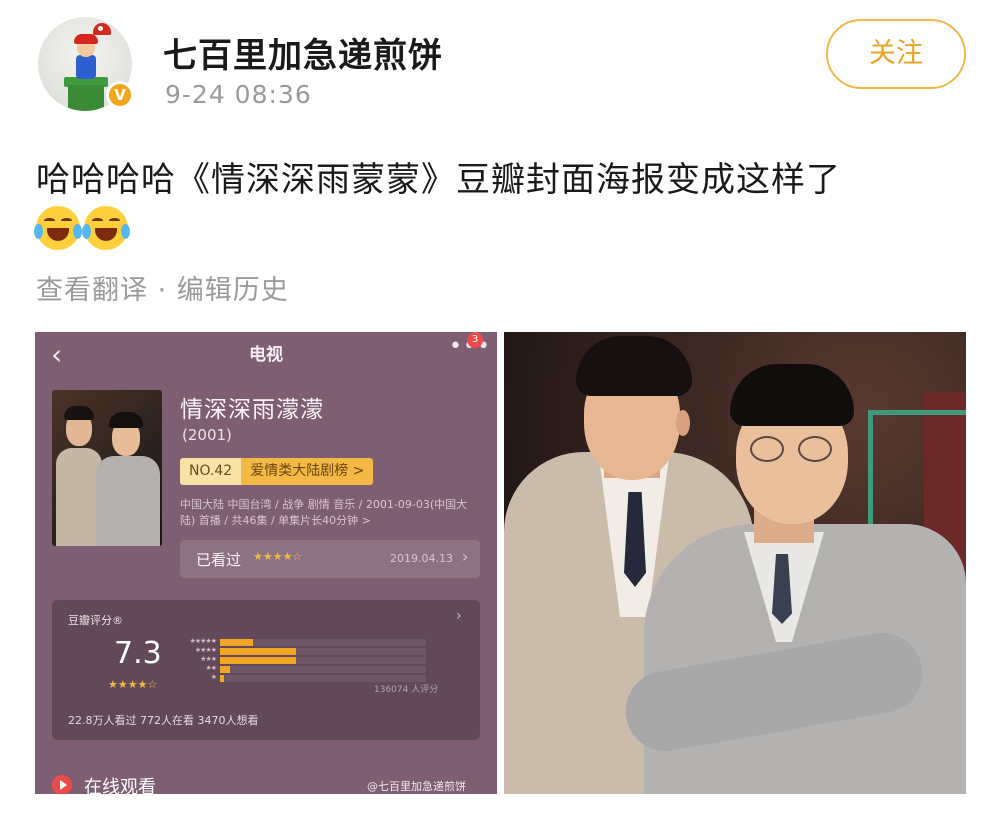  I want to click on watched-date: 2019.04.13, so click(421, 558).